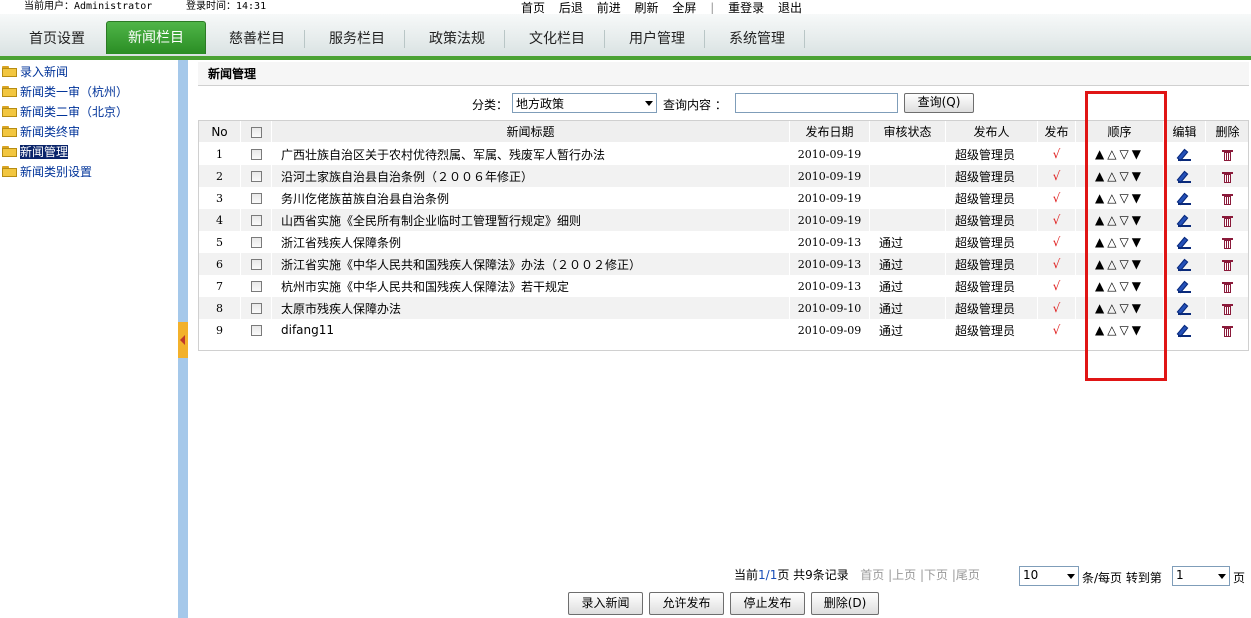  What do you see at coordinates (1049, 576) in the screenshot?
I see `page-size-select: 10` at bounding box center [1049, 576].